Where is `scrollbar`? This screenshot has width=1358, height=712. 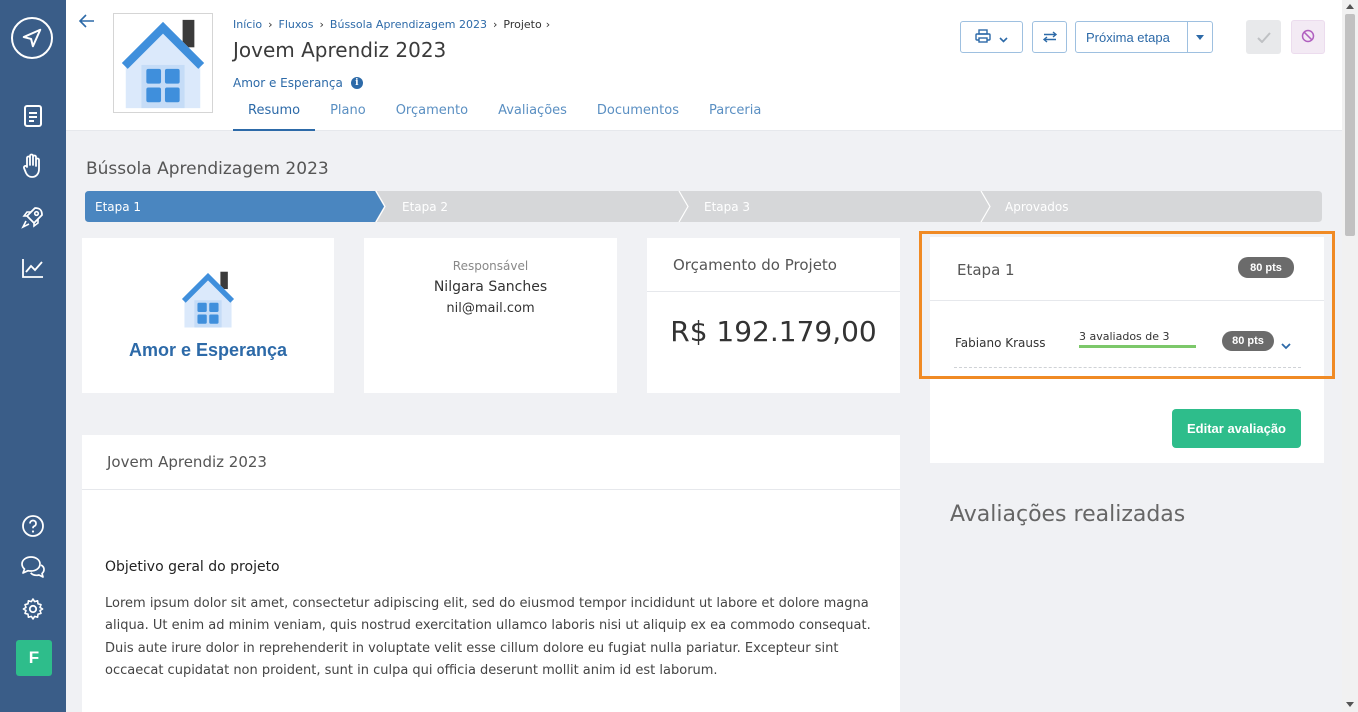
scrollbar is located at coordinates (1350, 356).